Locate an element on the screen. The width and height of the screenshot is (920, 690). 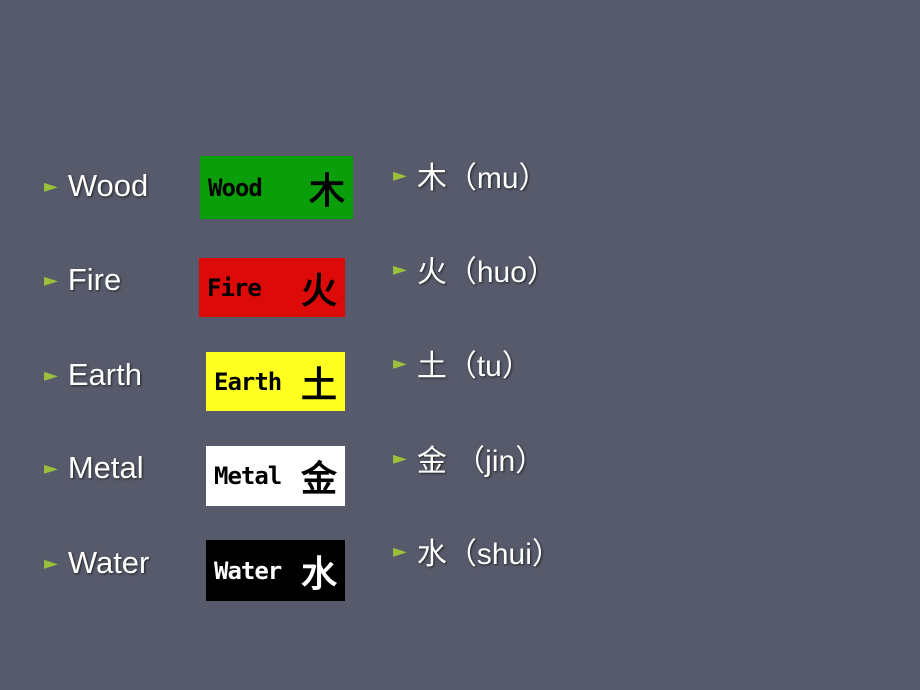
element-label: Water is located at coordinates (108, 562).